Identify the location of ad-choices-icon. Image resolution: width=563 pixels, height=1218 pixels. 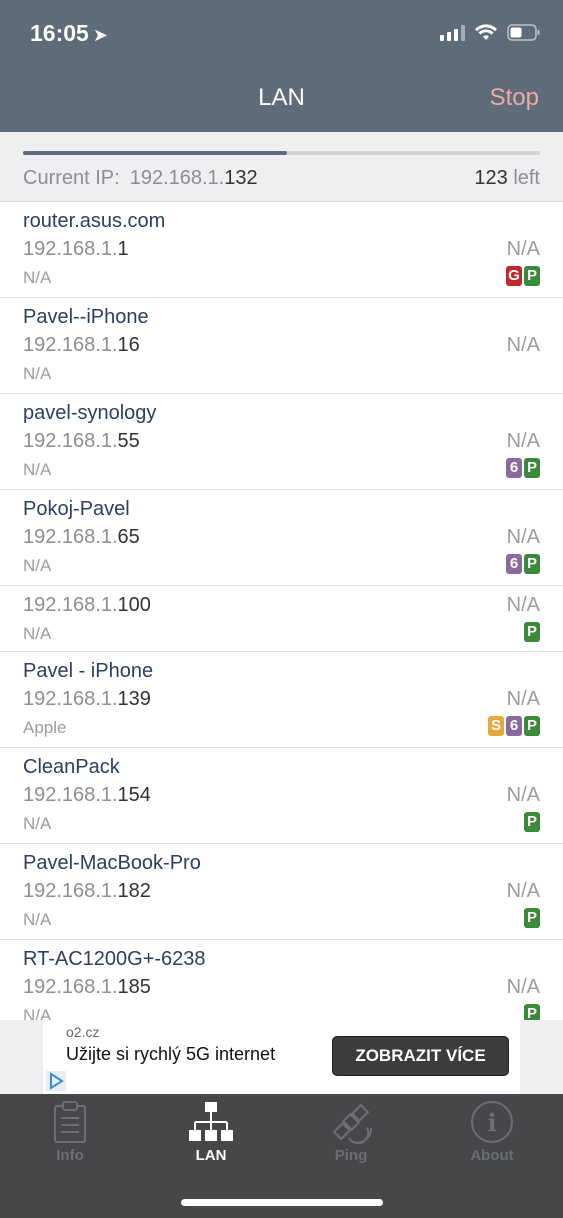
(56, 1081).